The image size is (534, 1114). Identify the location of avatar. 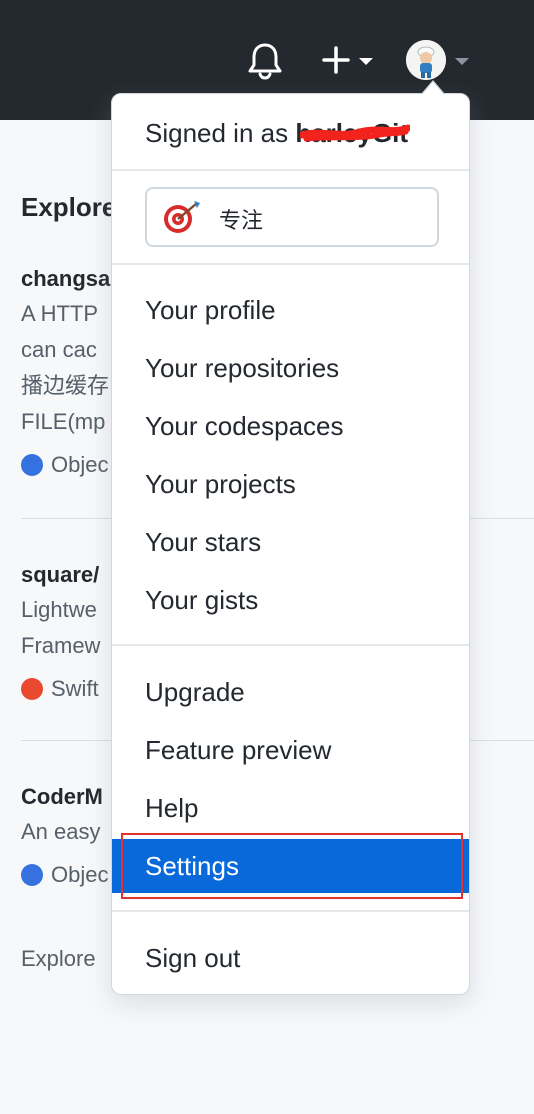
(426, 60).